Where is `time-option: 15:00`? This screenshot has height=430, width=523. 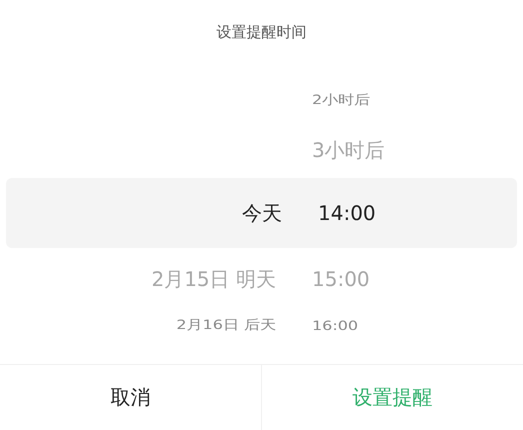 time-option: 15:00 is located at coordinates (341, 279).